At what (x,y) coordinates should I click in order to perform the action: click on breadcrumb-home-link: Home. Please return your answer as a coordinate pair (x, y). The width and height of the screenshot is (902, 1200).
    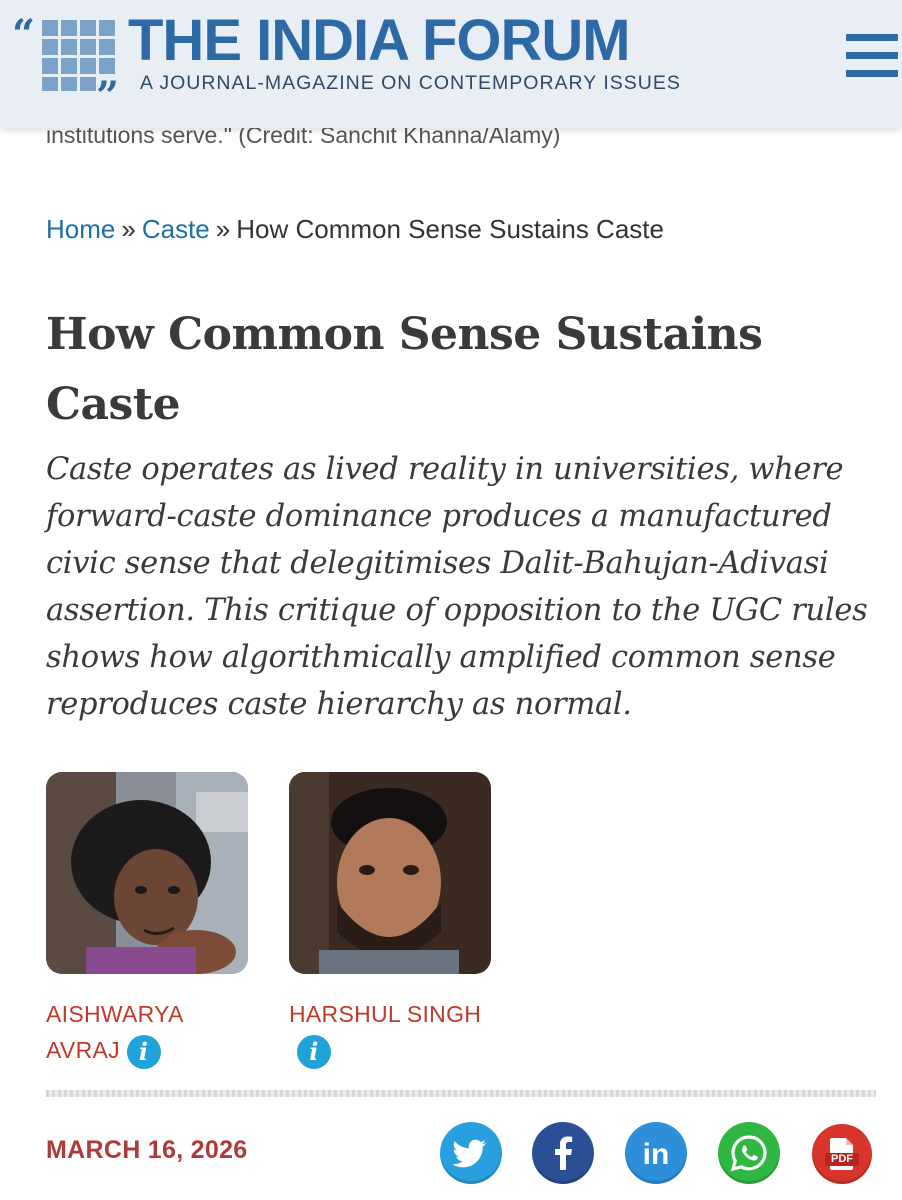
    Looking at the image, I should click on (80, 229).